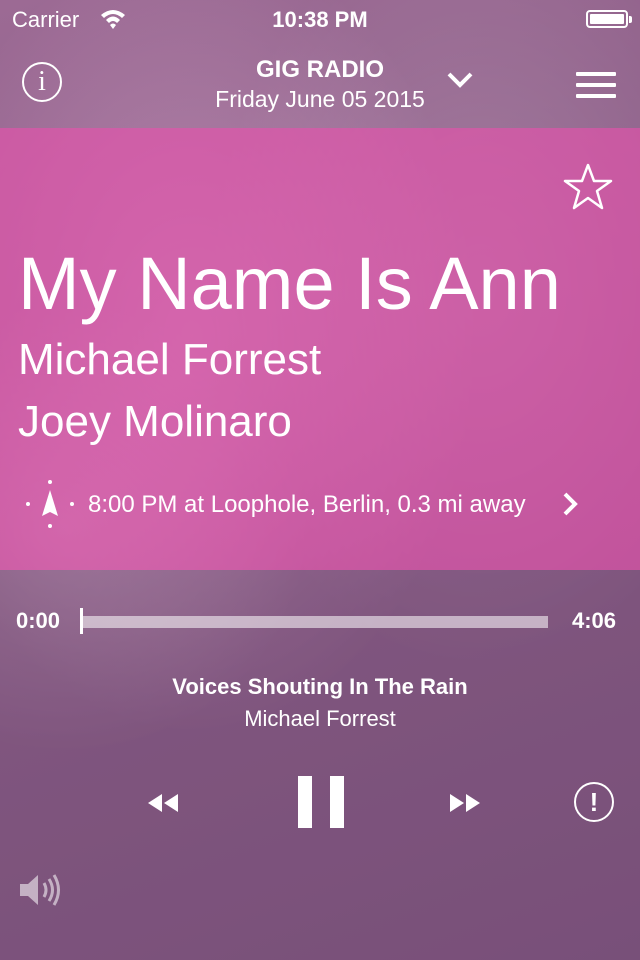  What do you see at coordinates (41, 890) in the screenshot?
I see `volume-icon` at bounding box center [41, 890].